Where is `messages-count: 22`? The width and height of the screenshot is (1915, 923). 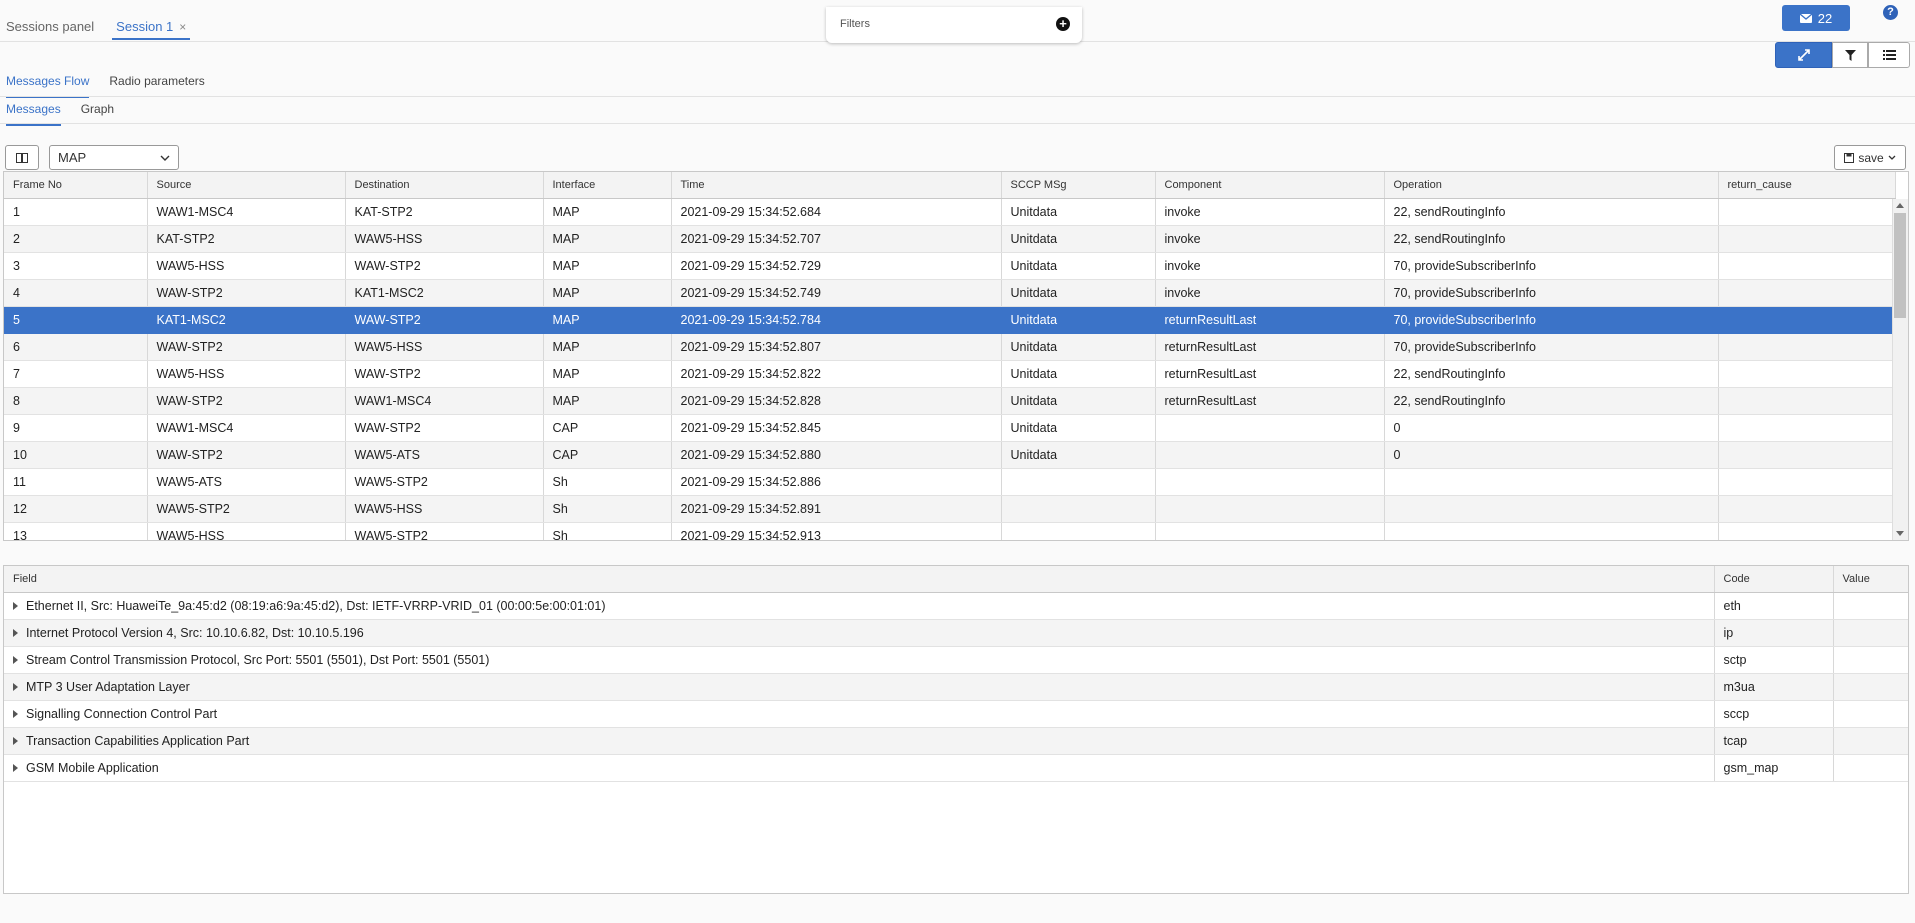
messages-count: 22 is located at coordinates (1825, 18).